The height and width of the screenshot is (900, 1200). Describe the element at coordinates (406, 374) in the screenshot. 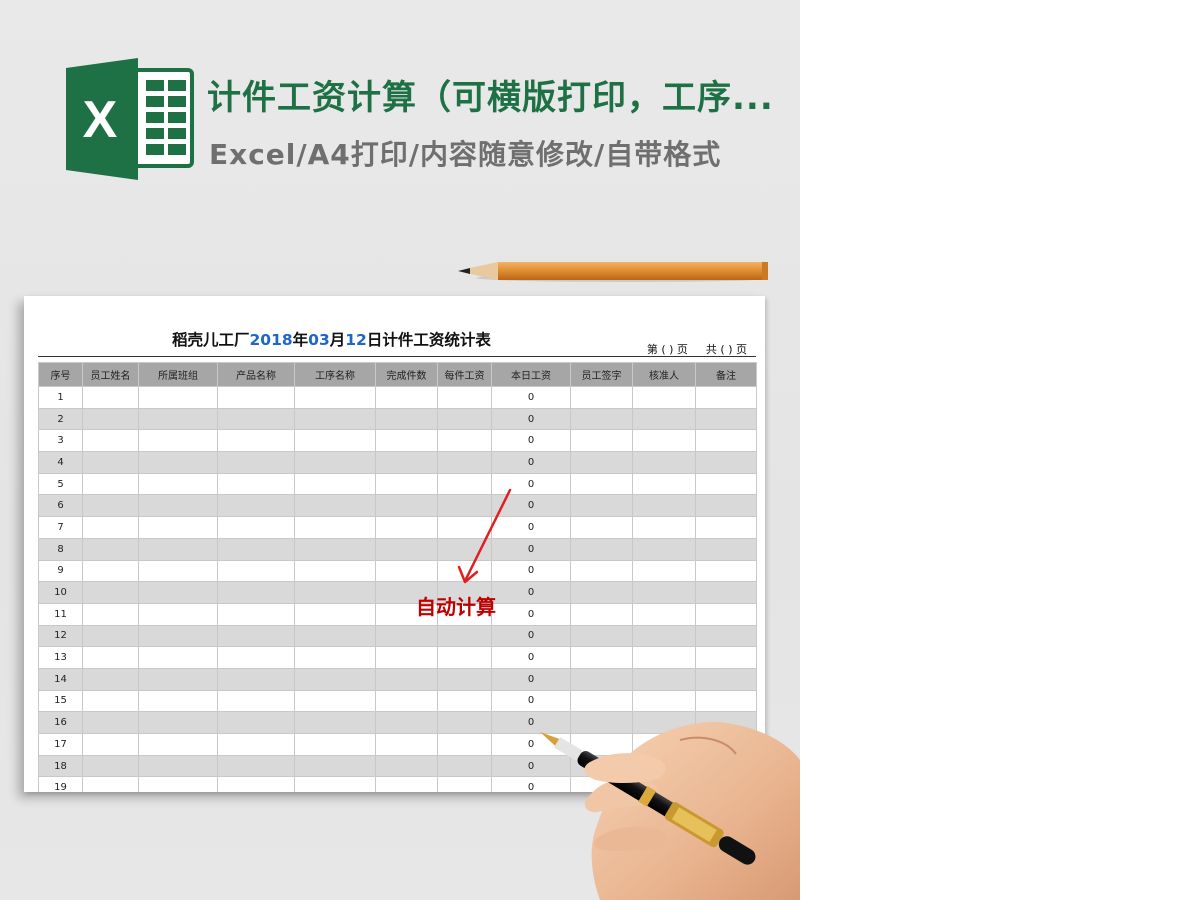

I see `column-header: 完成件数` at that location.